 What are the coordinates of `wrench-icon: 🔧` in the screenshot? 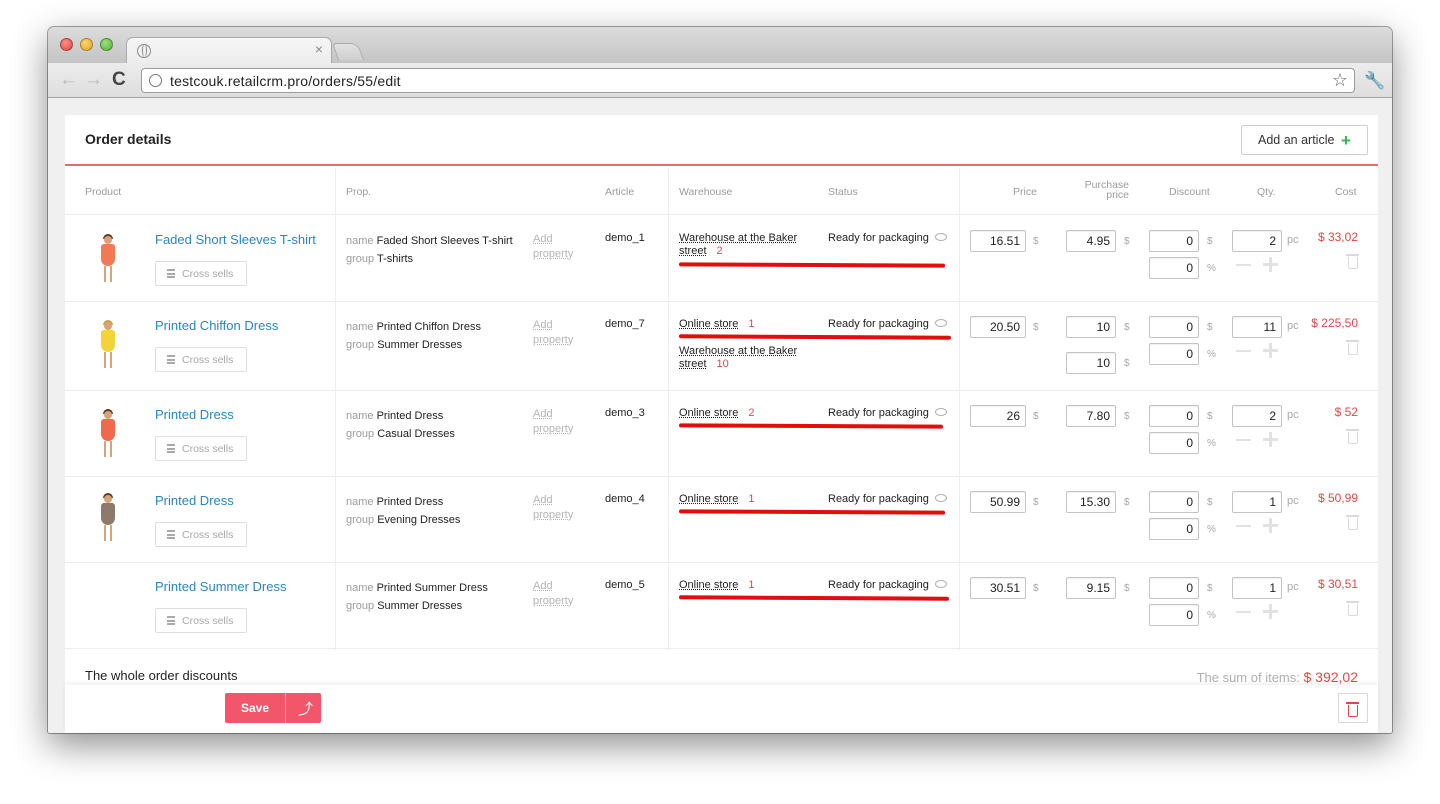 It's located at (1374, 81).